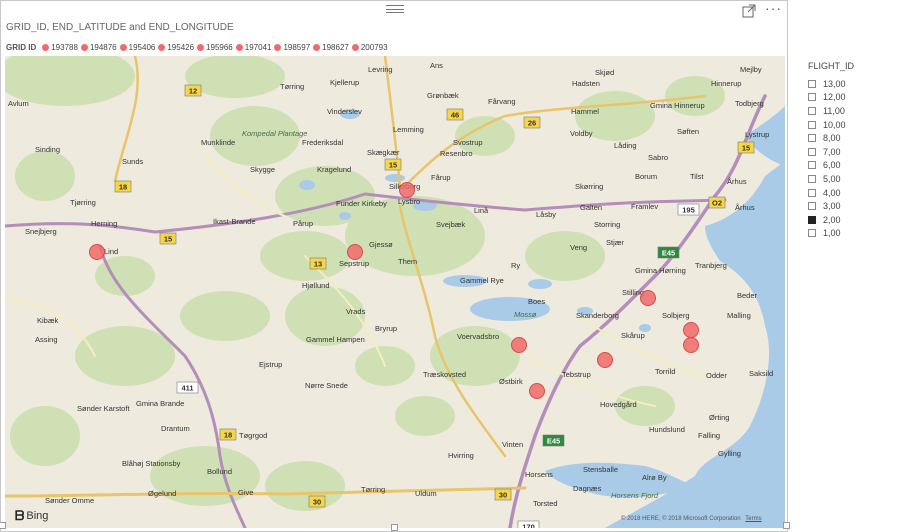 This screenshot has width=899, height=532. I want to click on drag-grip-icon, so click(395, 9).